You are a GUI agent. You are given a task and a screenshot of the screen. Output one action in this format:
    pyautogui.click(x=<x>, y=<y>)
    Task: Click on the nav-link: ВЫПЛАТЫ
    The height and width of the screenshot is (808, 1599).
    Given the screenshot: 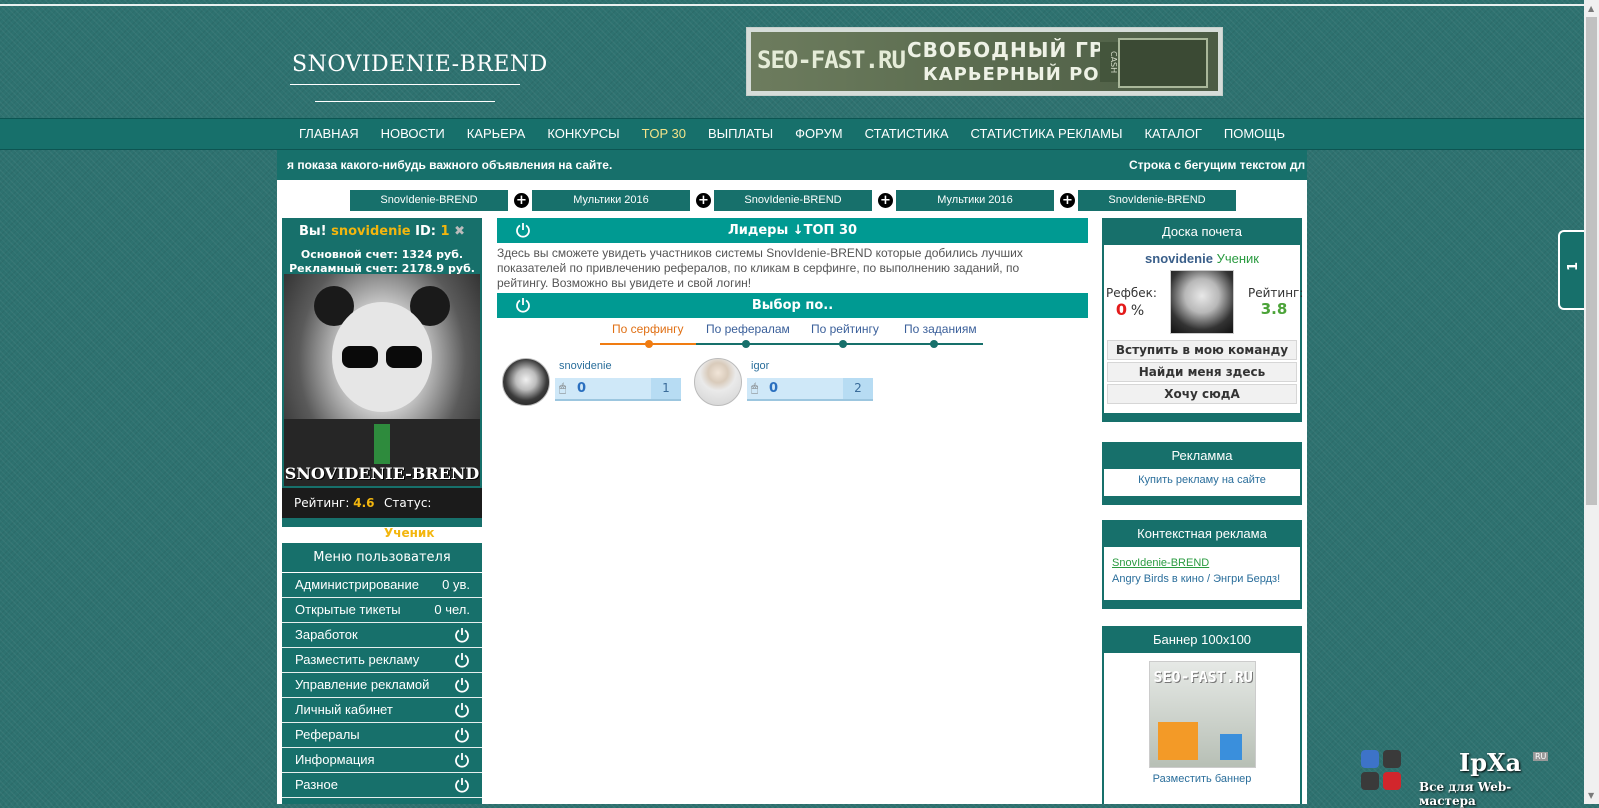 What is the action you would take?
    pyautogui.click(x=740, y=134)
    